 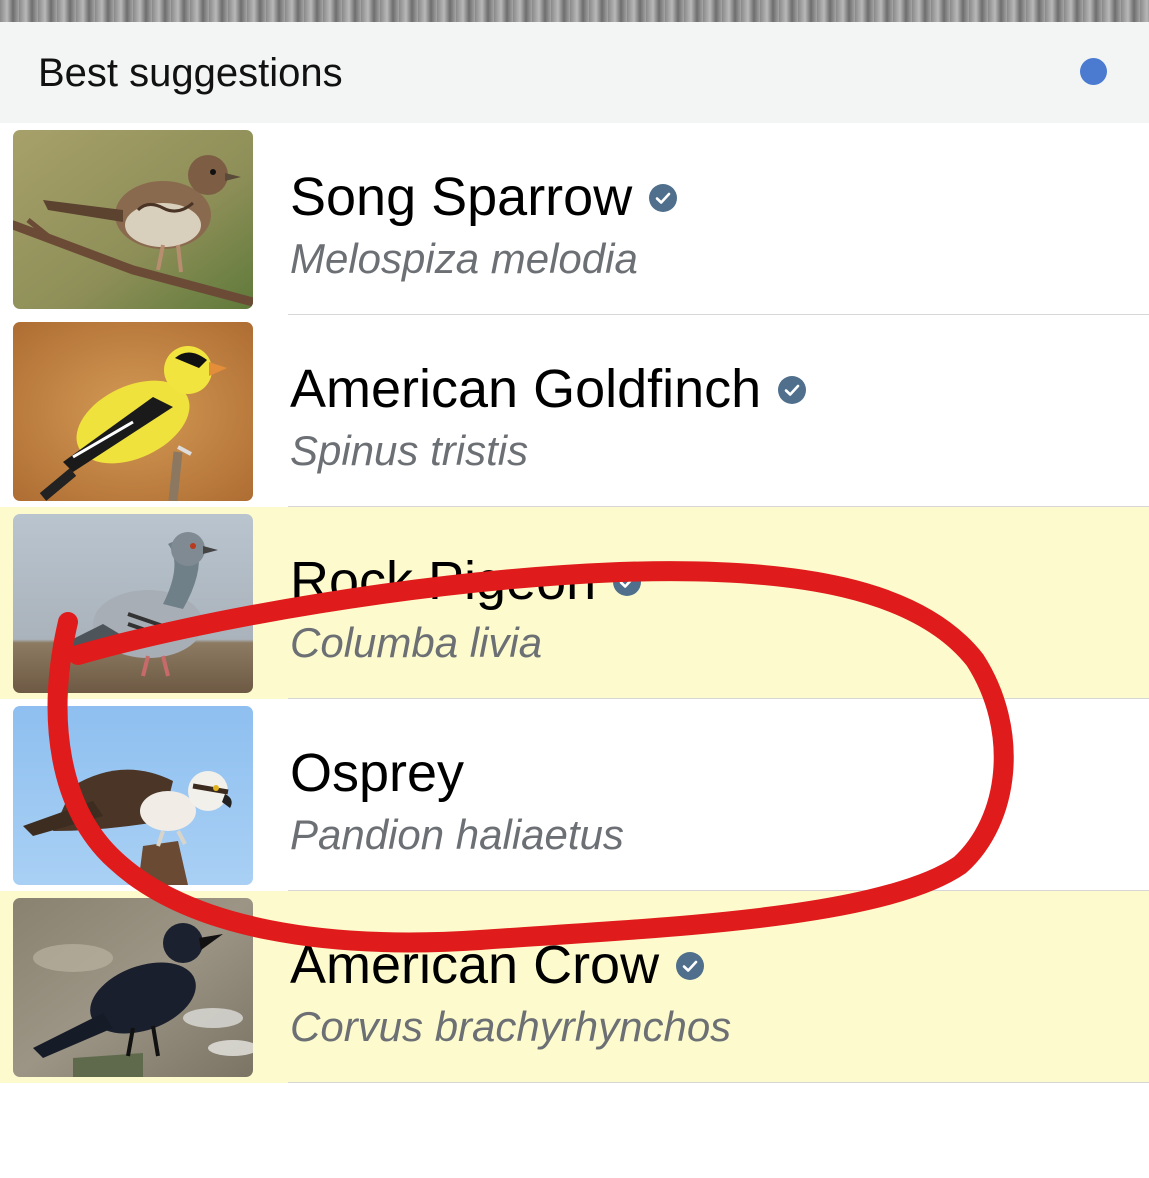 What do you see at coordinates (484, 197) in the screenshot?
I see `common-name: Song Sparrow` at bounding box center [484, 197].